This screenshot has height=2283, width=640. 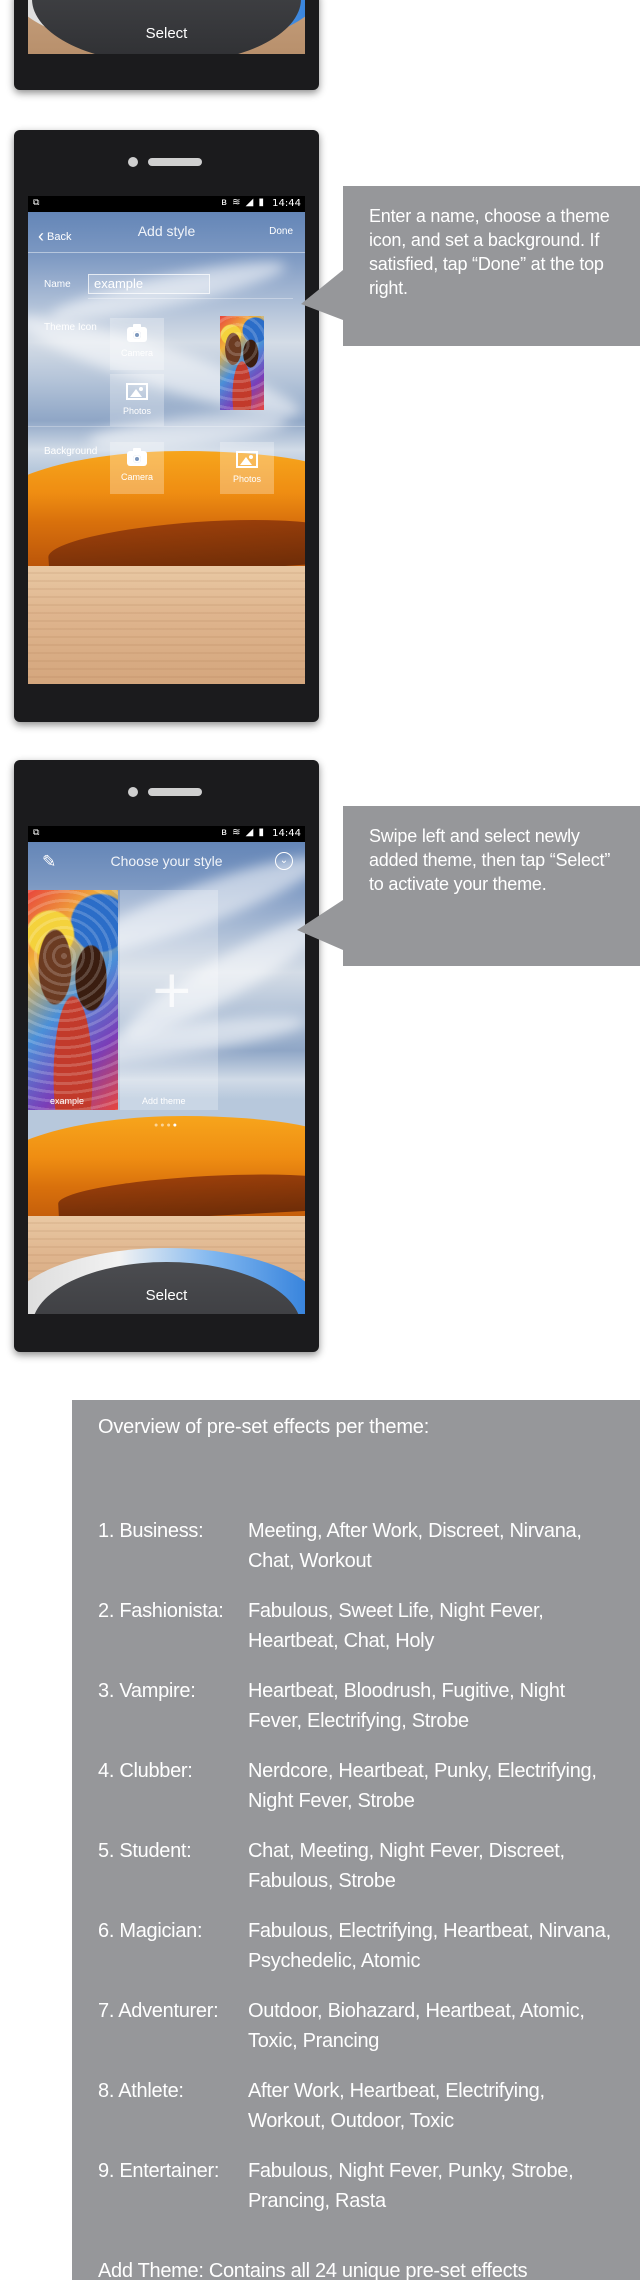 What do you see at coordinates (145, 1771) in the screenshot?
I see `theme-name: 4. Clubber:` at bounding box center [145, 1771].